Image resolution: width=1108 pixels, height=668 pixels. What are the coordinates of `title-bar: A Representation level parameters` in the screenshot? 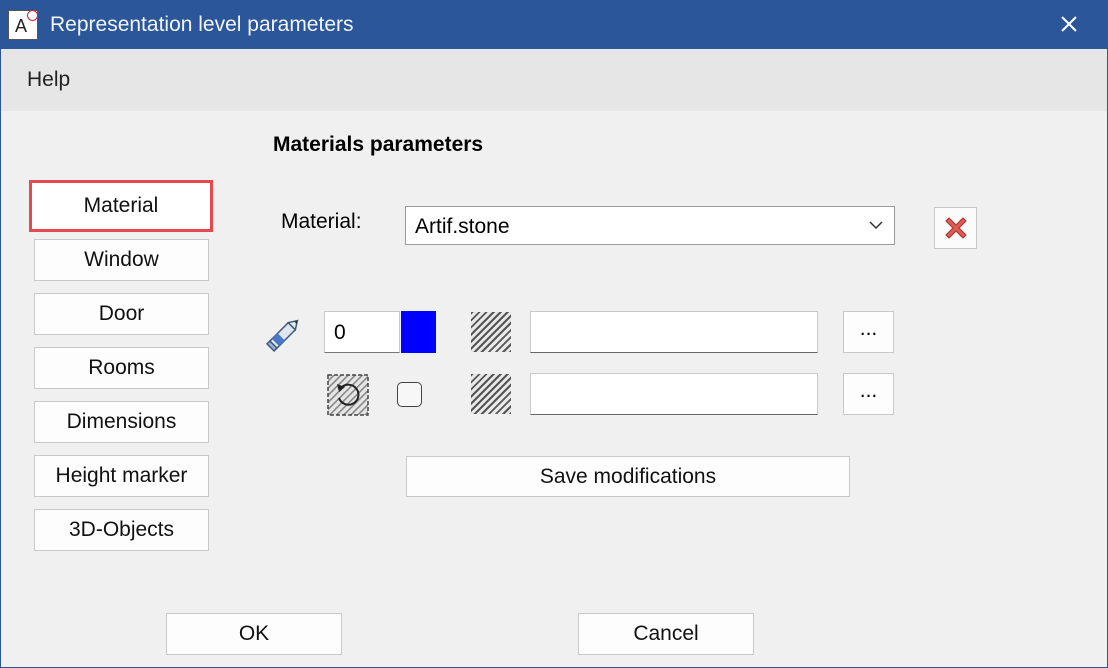 It's located at (554, 25).